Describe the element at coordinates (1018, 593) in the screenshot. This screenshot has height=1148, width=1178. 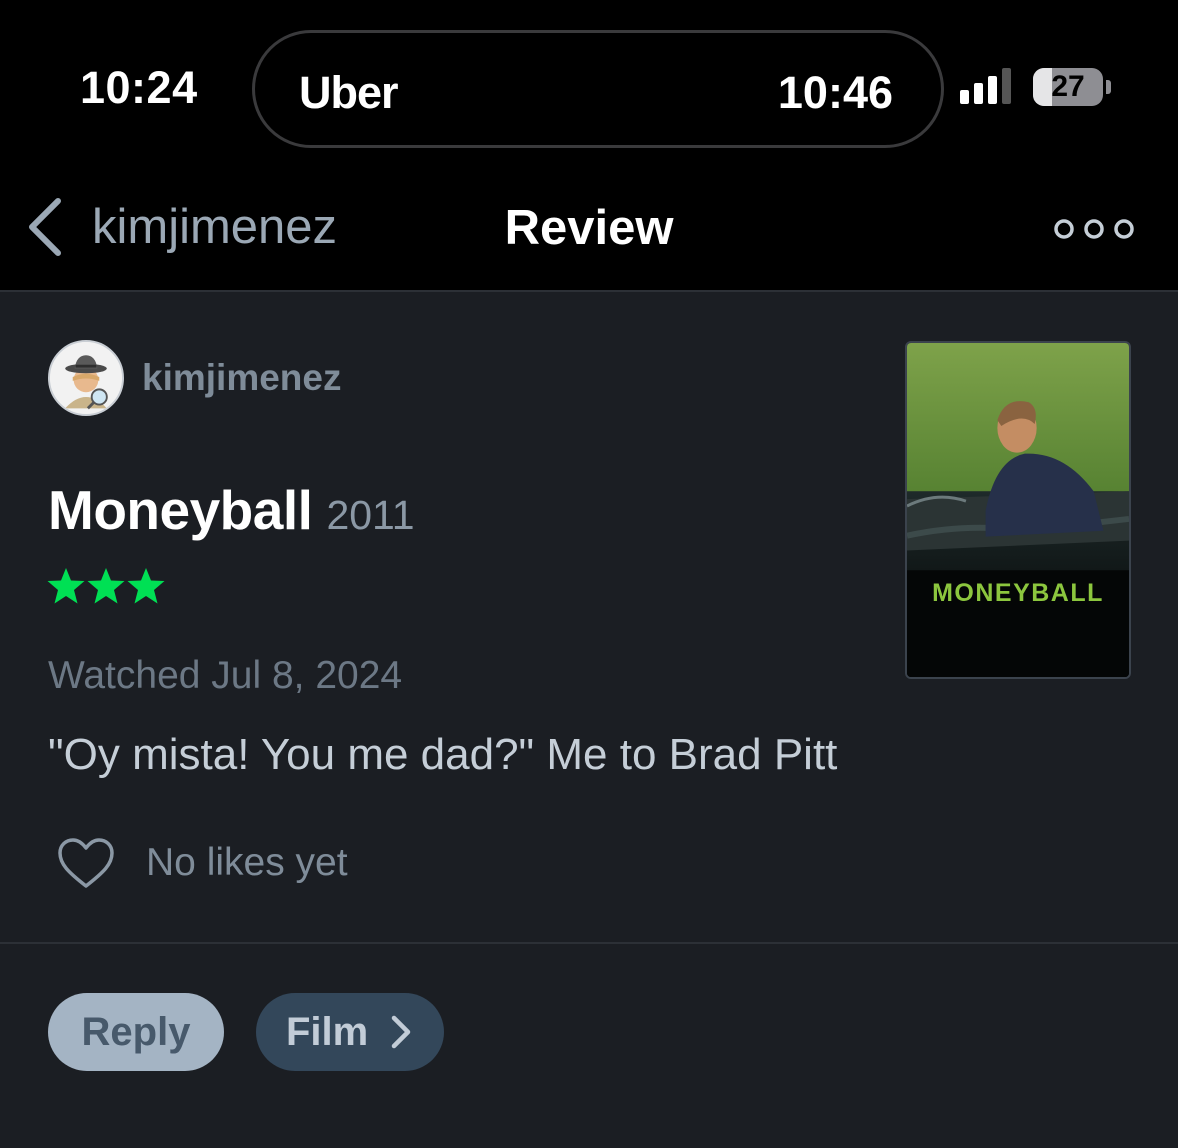
I see `poster-title: MONEYBALL` at that location.